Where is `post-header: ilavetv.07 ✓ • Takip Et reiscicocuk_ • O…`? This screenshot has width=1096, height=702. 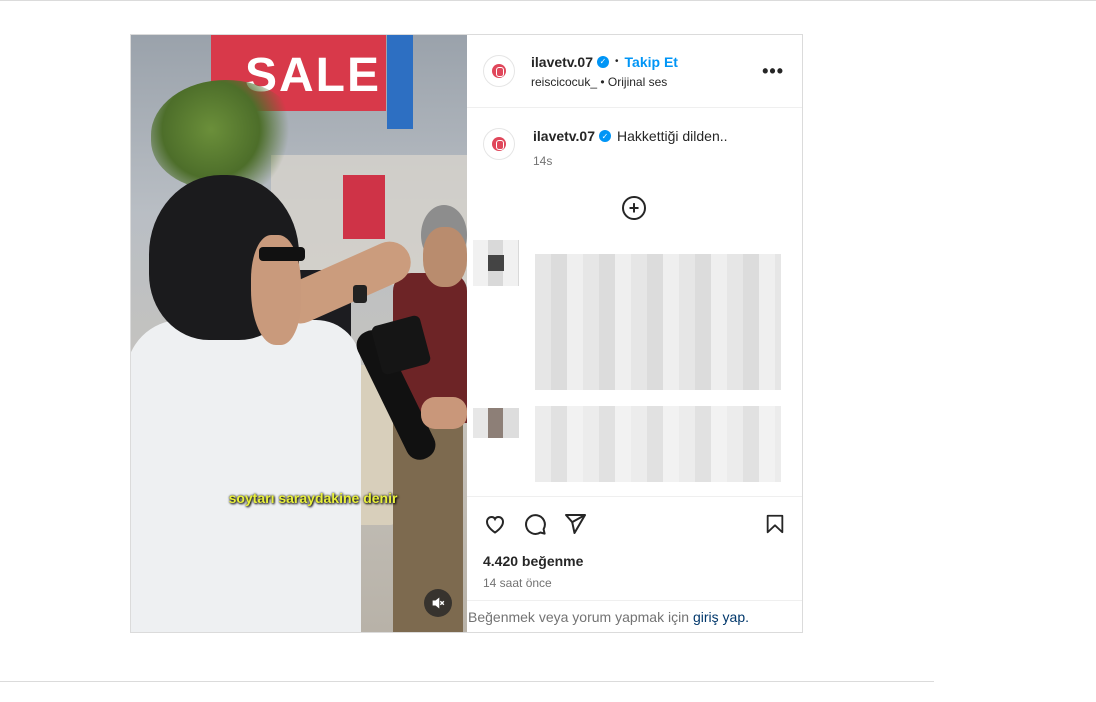 post-header: ilavetv.07 ✓ • Takip Et reiscicocuk_ • O… is located at coordinates (634, 71).